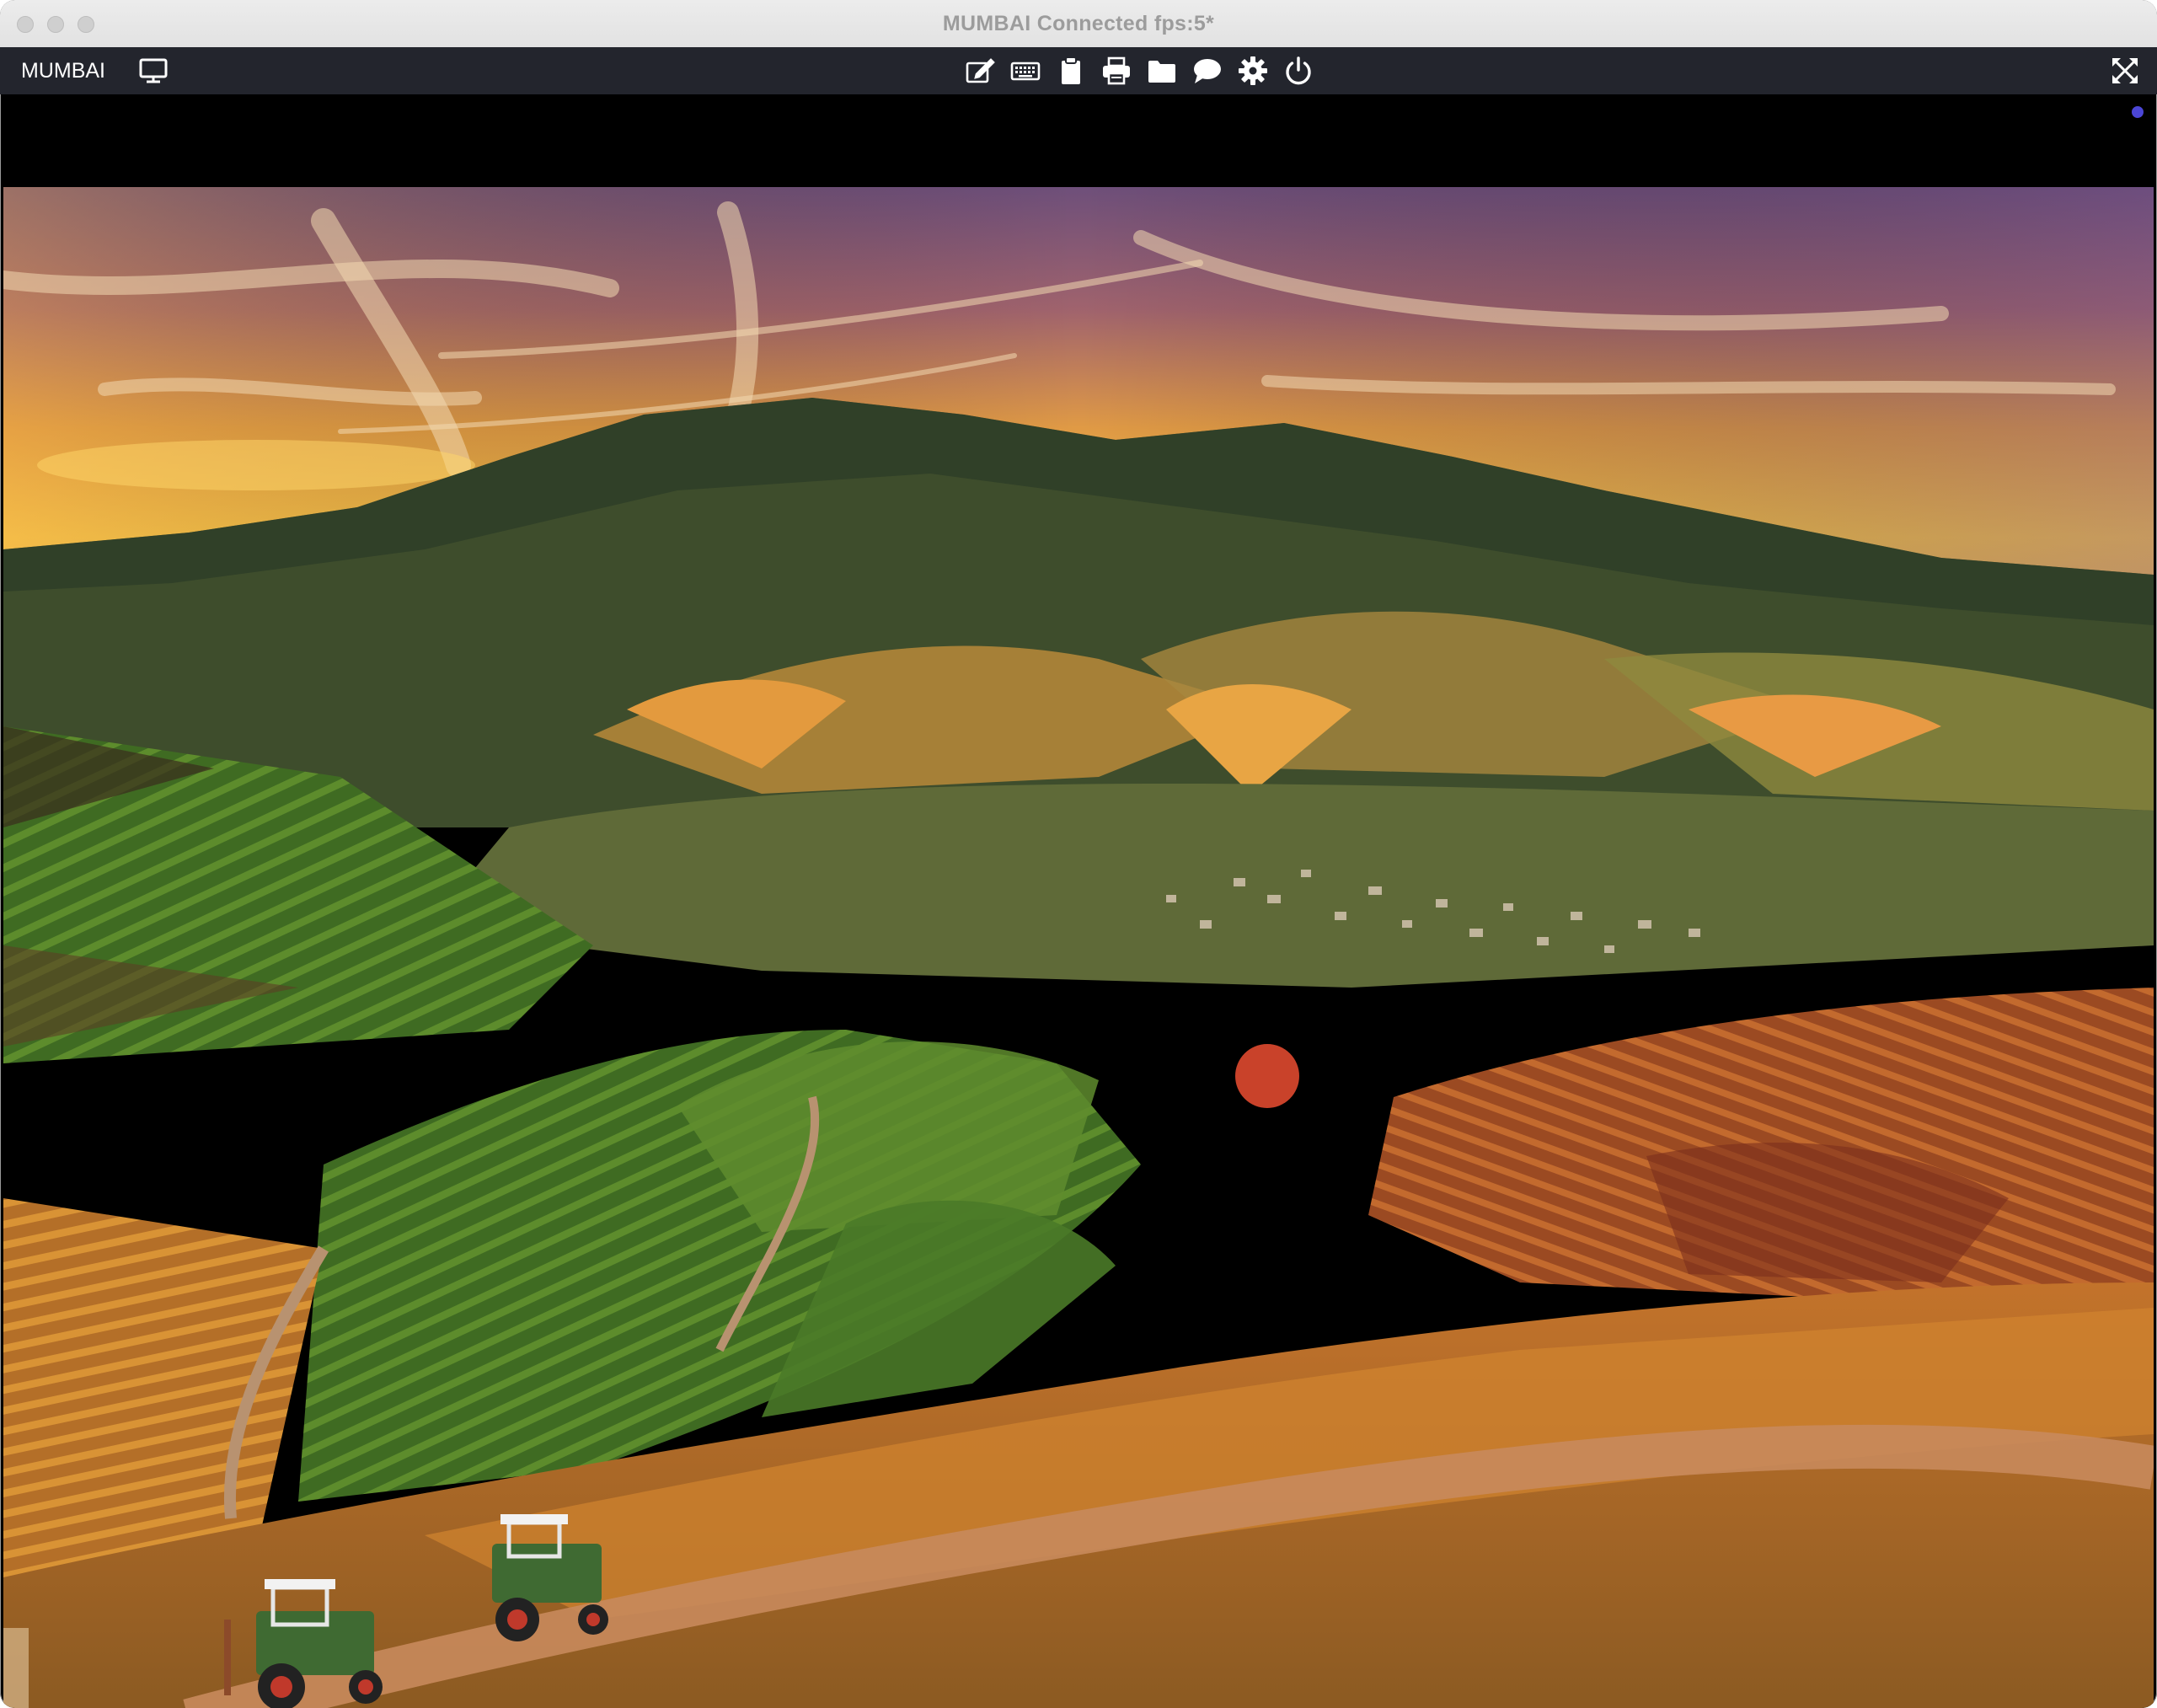 The image size is (2157, 1708). I want to click on edit-icon, so click(980, 71).